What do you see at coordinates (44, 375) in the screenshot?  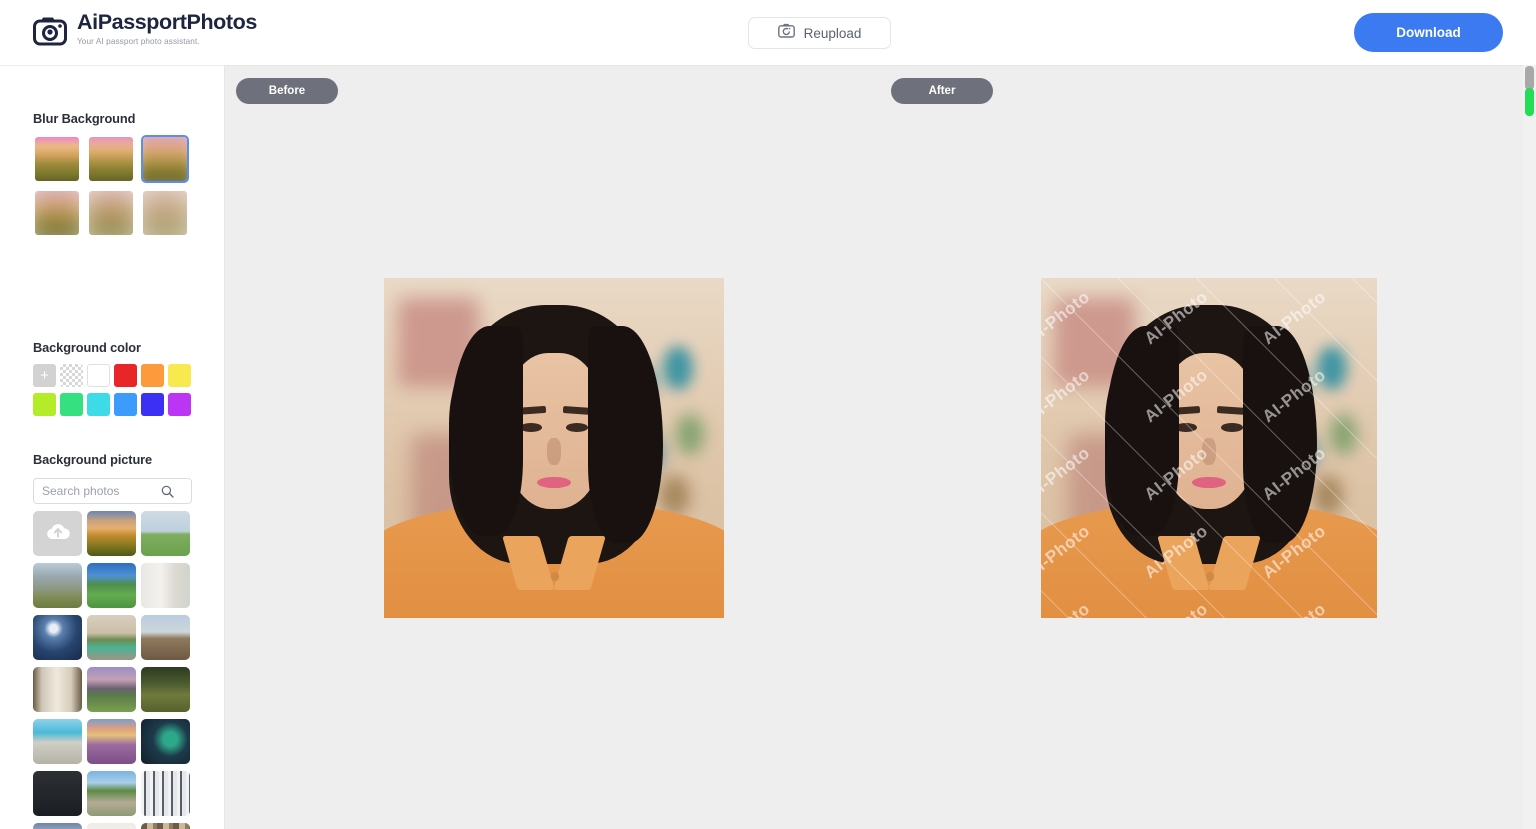 I see `color-picker-add: +` at bounding box center [44, 375].